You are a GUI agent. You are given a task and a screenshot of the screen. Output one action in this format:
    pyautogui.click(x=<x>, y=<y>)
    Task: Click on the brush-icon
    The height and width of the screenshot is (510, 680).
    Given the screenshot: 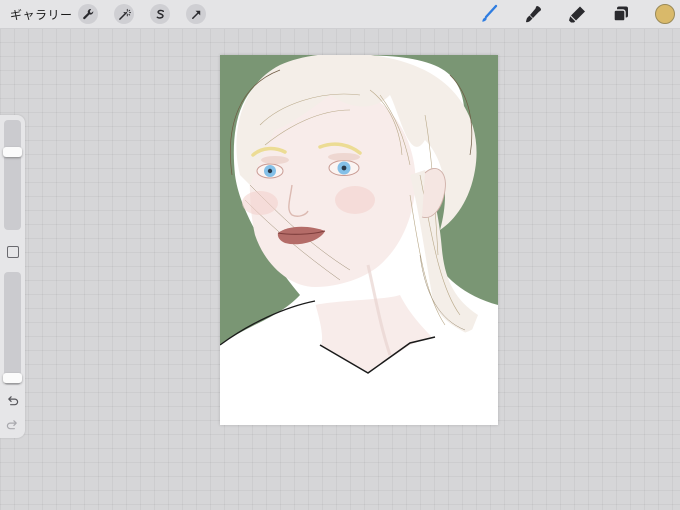 What is the action you would take?
    pyautogui.click(x=490, y=13)
    